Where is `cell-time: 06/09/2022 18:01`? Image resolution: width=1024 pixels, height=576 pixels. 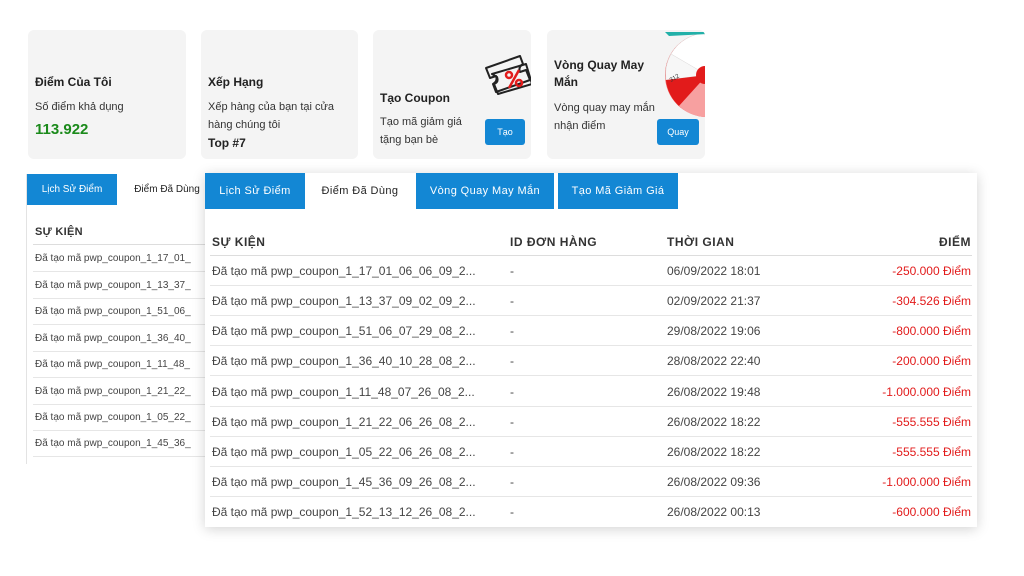 cell-time: 06/09/2022 18:01 is located at coordinates (714, 271).